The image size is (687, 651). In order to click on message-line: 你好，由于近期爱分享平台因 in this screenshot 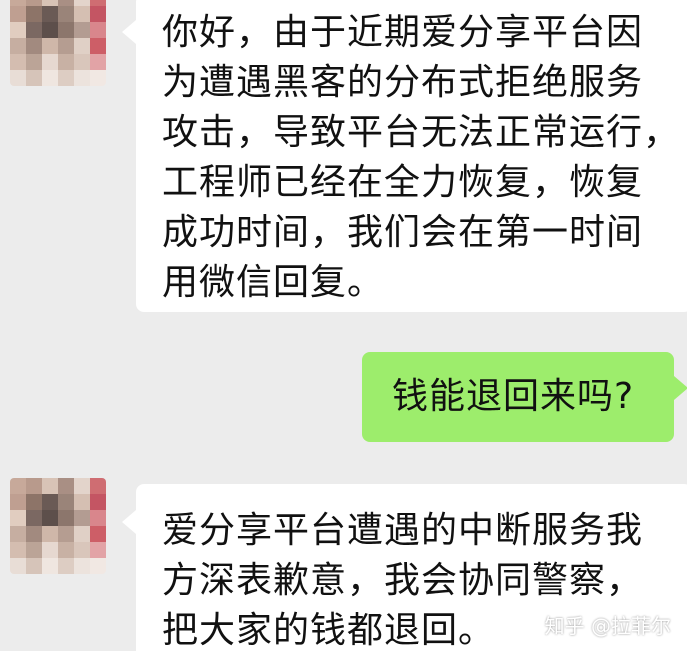, I will do `click(403, 32)`.